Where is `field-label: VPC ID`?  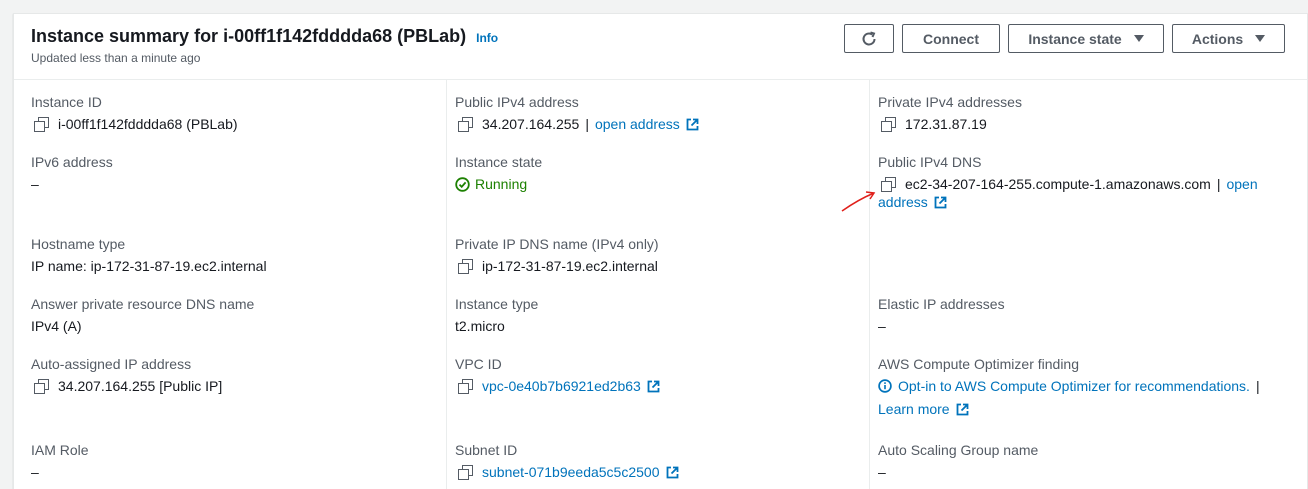 field-label: VPC ID is located at coordinates (478, 364).